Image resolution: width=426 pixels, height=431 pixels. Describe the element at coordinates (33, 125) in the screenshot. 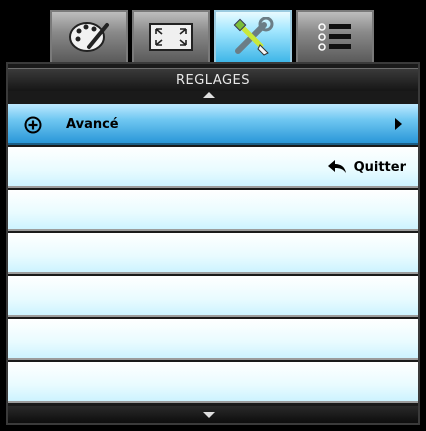

I see `plus-circle-icon` at that location.